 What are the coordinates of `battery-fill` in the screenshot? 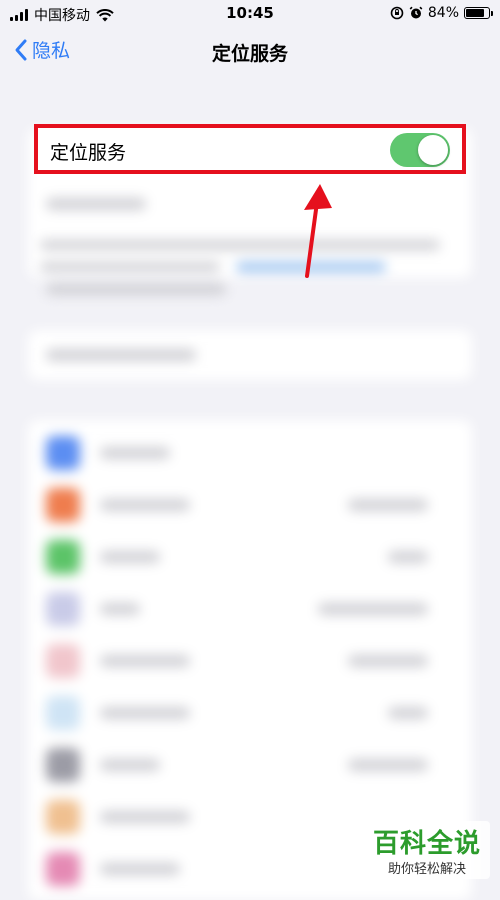 It's located at (475, 13).